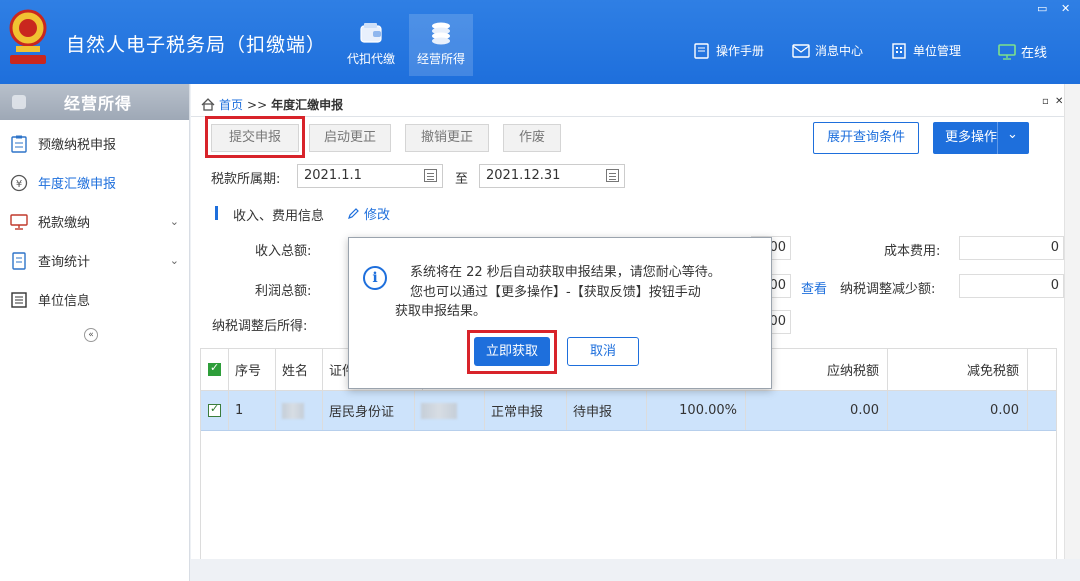 The width and height of the screenshot is (1080, 581). Describe the element at coordinates (64, 301) in the screenshot. I see `sidebar-item-label: 单位信息` at that location.